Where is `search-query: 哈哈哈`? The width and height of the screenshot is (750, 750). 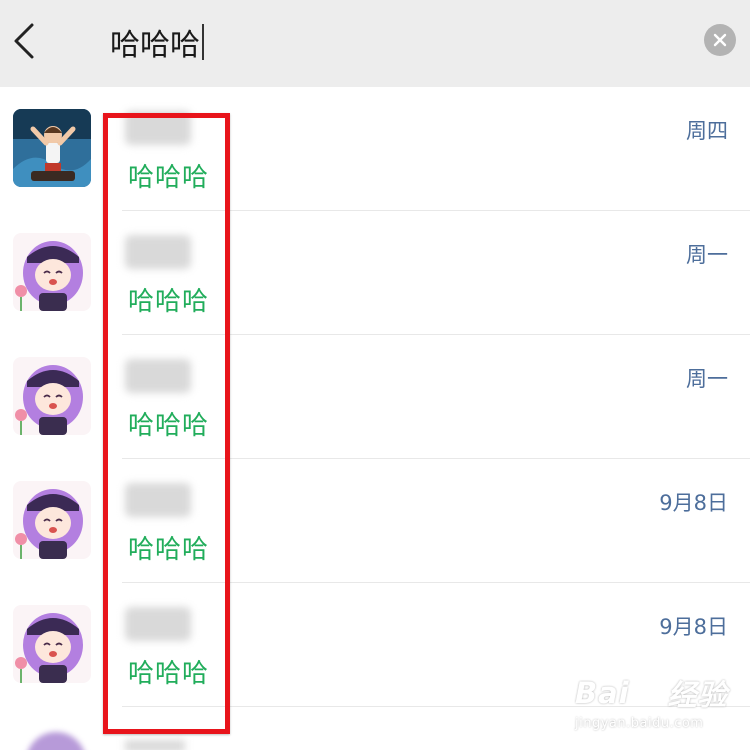 search-query: 哈哈哈 is located at coordinates (155, 45).